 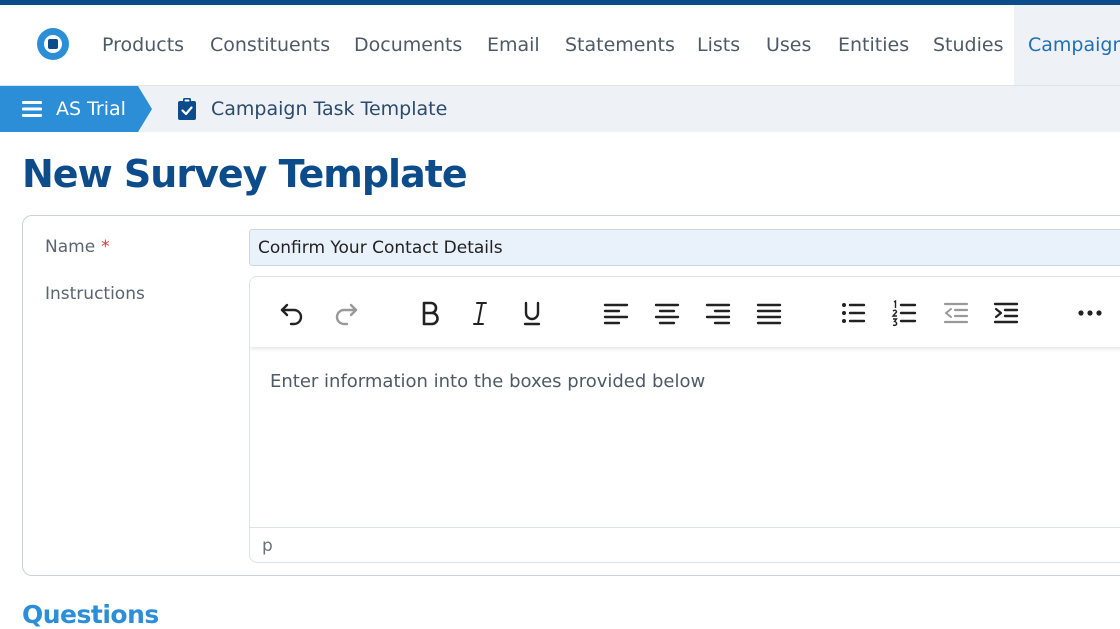 What do you see at coordinates (245, 174) in the screenshot?
I see `page-title: New Survey Template` at bounding box center [245, 174].